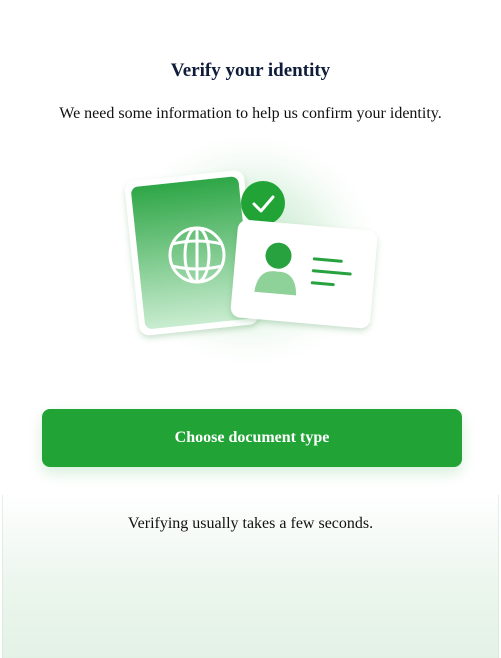 This screenshot has height=658, width=501. What do you see at coordinates (252, 438) in the screenshot?
I see `choose-document-type-button: Choose document type` at bounding box center [252, 438].